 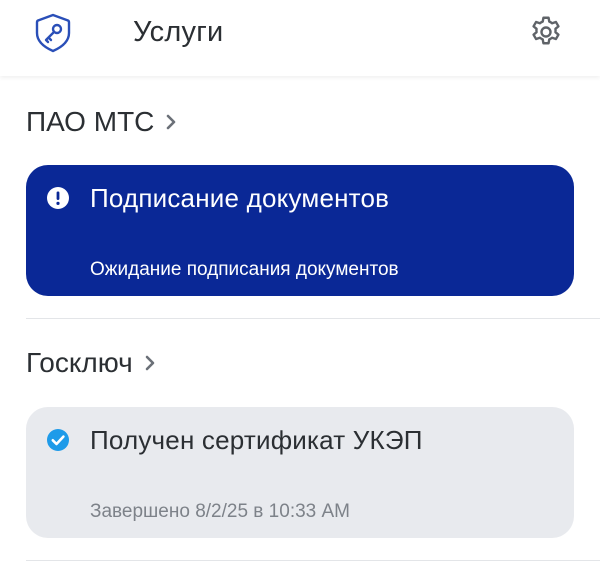 I want to click on section-header-goskey: Госключ, so click(x=91, y=363).